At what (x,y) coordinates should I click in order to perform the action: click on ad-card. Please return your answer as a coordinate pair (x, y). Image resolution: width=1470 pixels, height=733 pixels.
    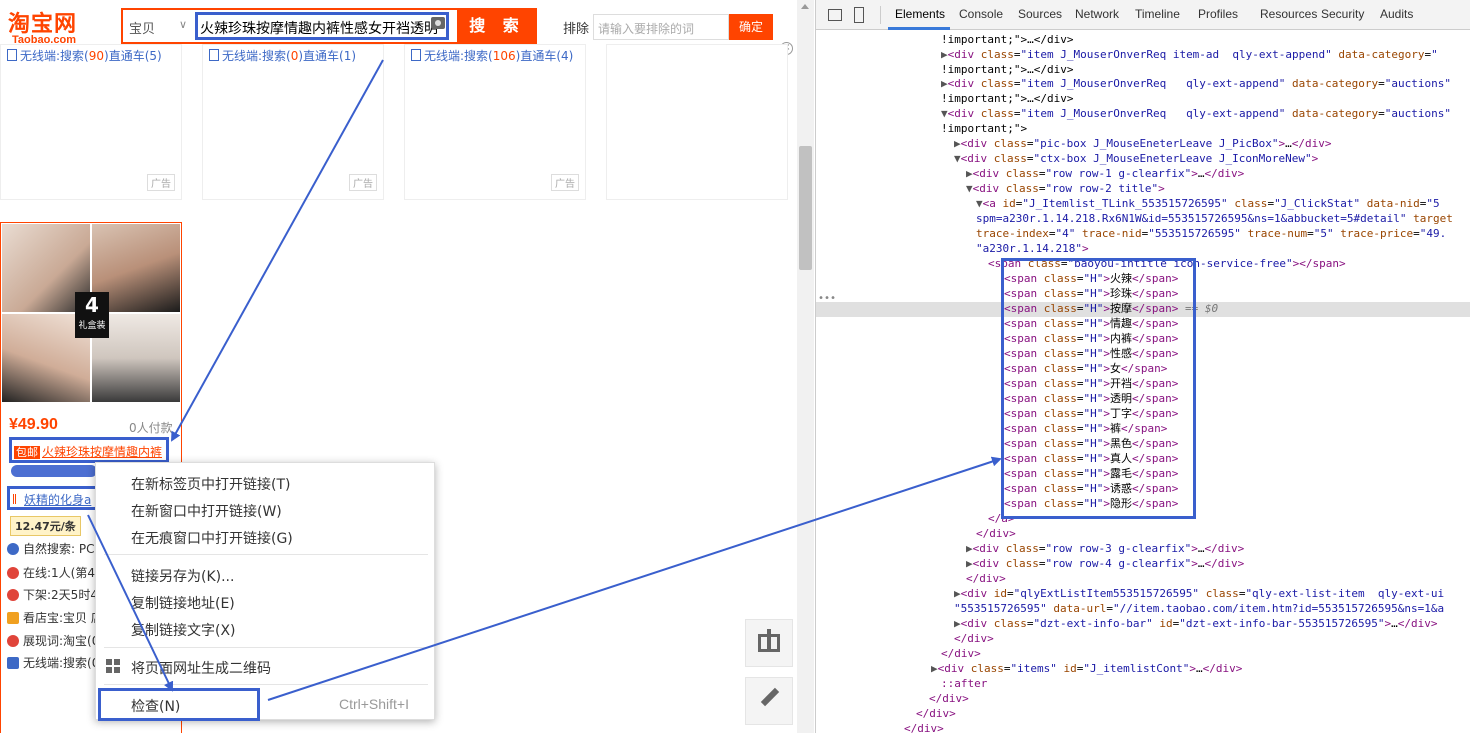
    Looking at the image, I should click on (697, 122).